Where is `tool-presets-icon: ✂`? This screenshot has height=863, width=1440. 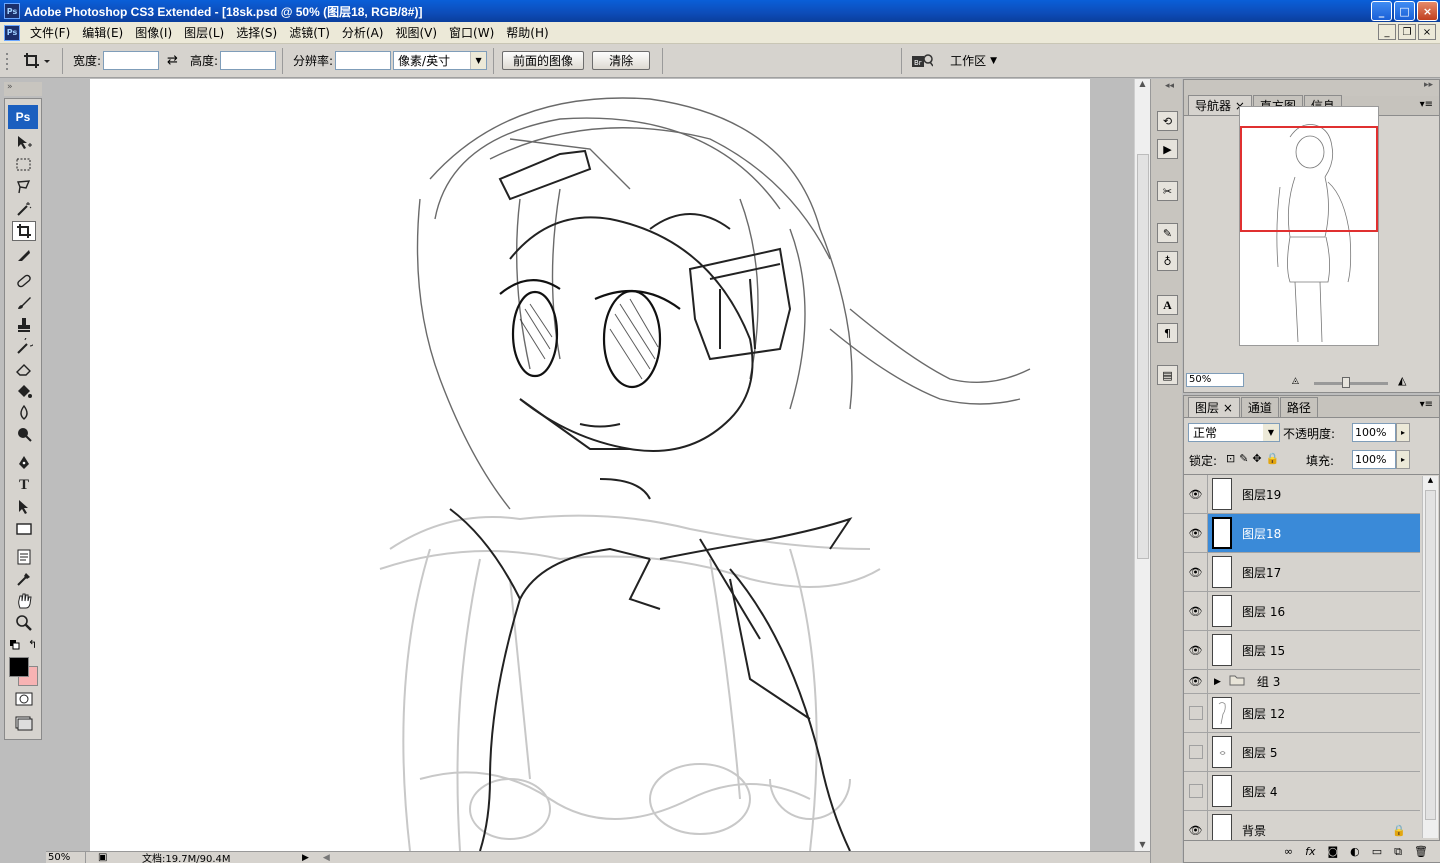 tool-presets-icon: ✂ is located at coordinates (1167, 191).